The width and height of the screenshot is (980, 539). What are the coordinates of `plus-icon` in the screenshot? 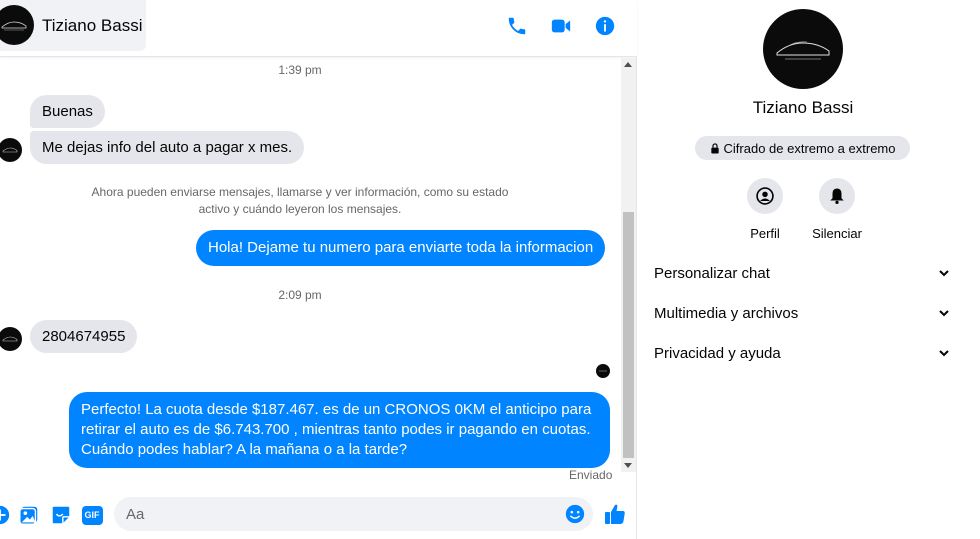 It's located at (5, 515).